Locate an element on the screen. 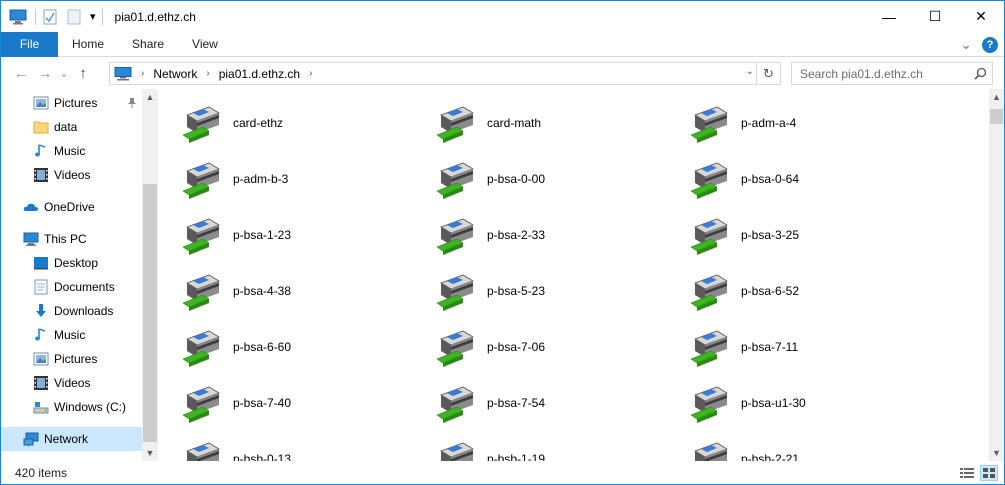 The image size is (1005, 485). maximize-button: ☐ is located at coordinates (935, 16).